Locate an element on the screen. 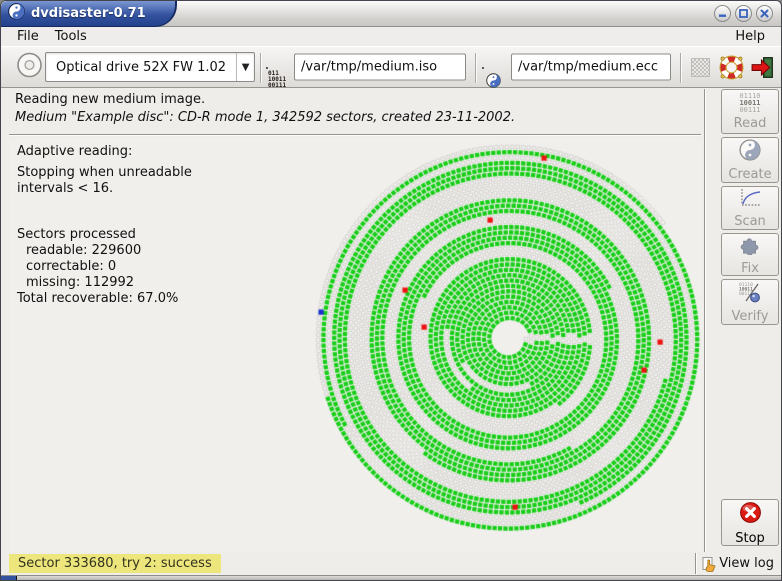 The height and width of the screenshot is (581, 782). app-yinyang-icon is located at coordinates (16, 13).